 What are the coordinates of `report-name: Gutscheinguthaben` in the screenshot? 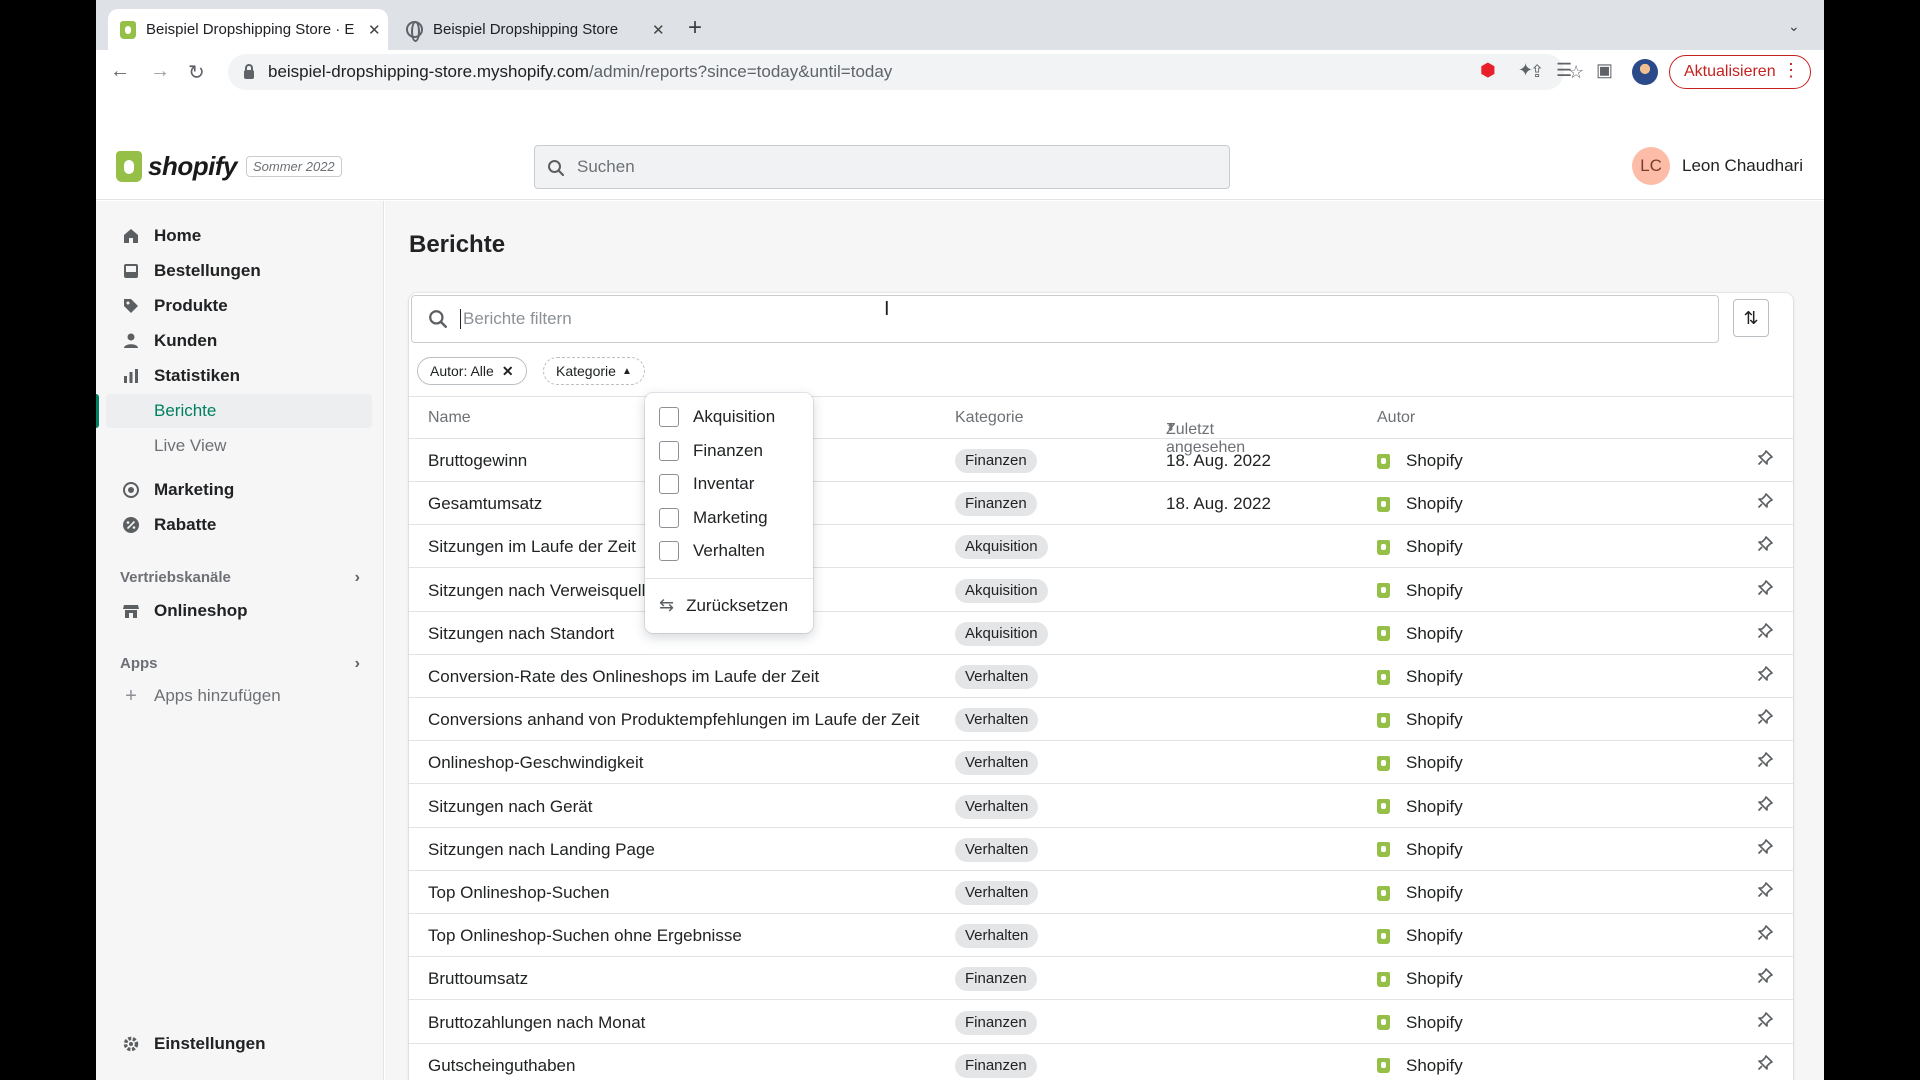 It's located at (501, 1066).